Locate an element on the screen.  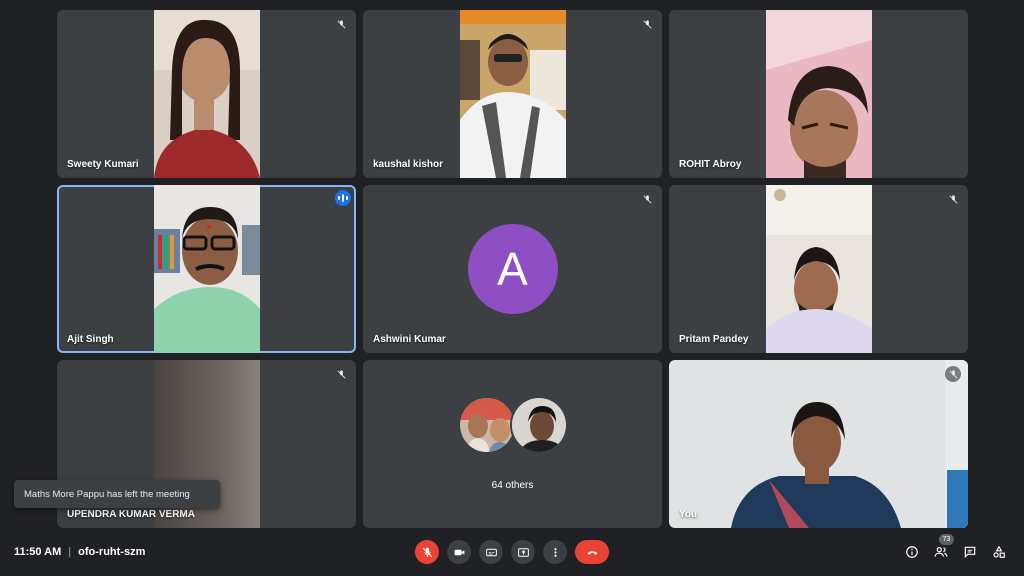
chat-icon is located at coordinates (970, 552).